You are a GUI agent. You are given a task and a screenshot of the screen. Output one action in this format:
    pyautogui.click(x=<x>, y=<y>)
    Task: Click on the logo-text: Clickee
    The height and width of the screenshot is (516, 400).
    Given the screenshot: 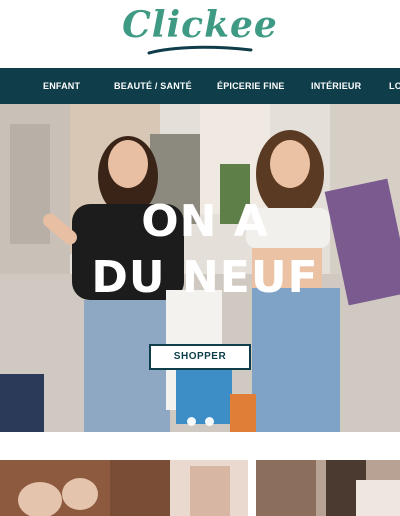 What is the action you would take?
    pyautogui.click(x=200, y=25)
    